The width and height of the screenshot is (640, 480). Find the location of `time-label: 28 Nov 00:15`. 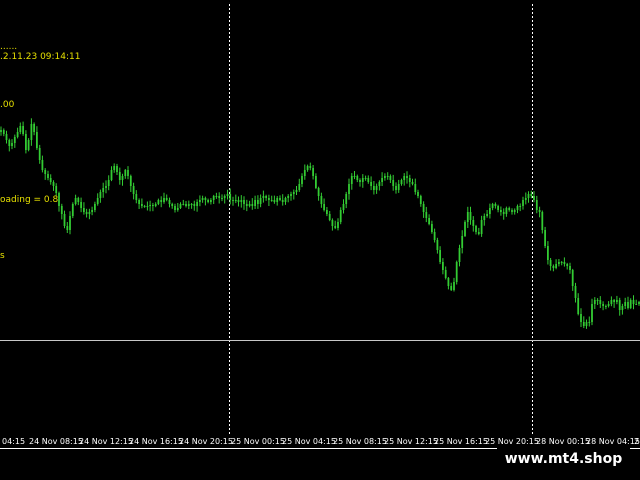

time-label: 28 Nov 00:15 is located at coordinates (563, 441).